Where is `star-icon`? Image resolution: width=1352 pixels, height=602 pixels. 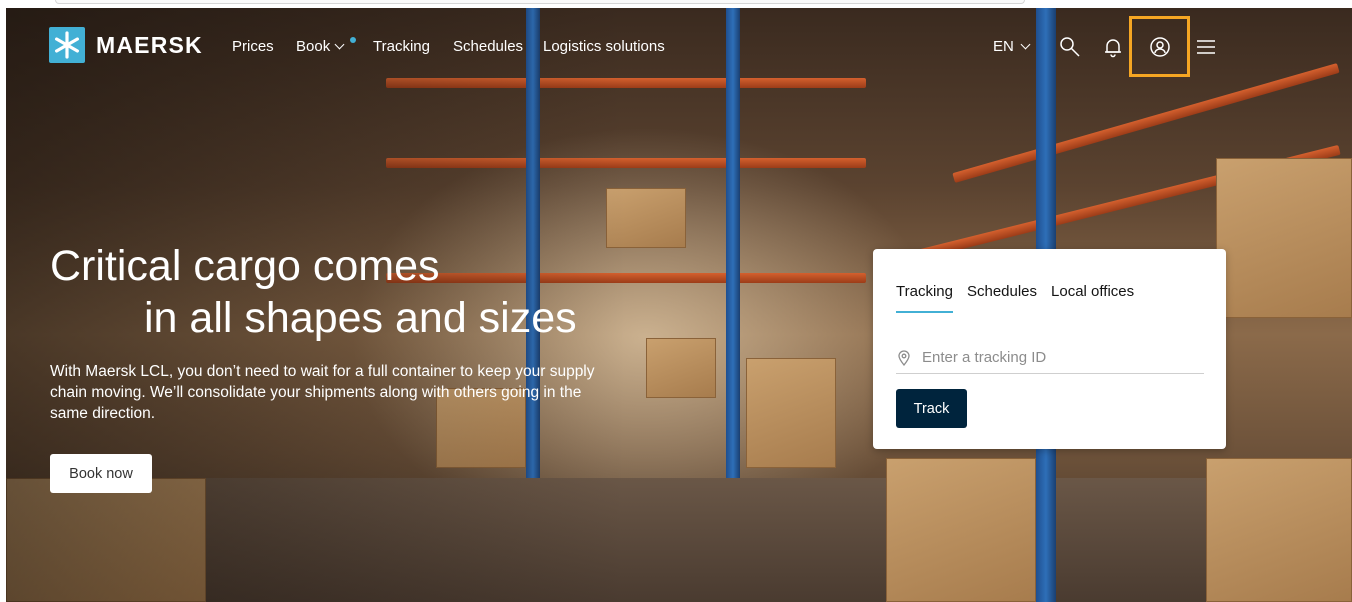
star-icon is located at coordinates (66, 45).